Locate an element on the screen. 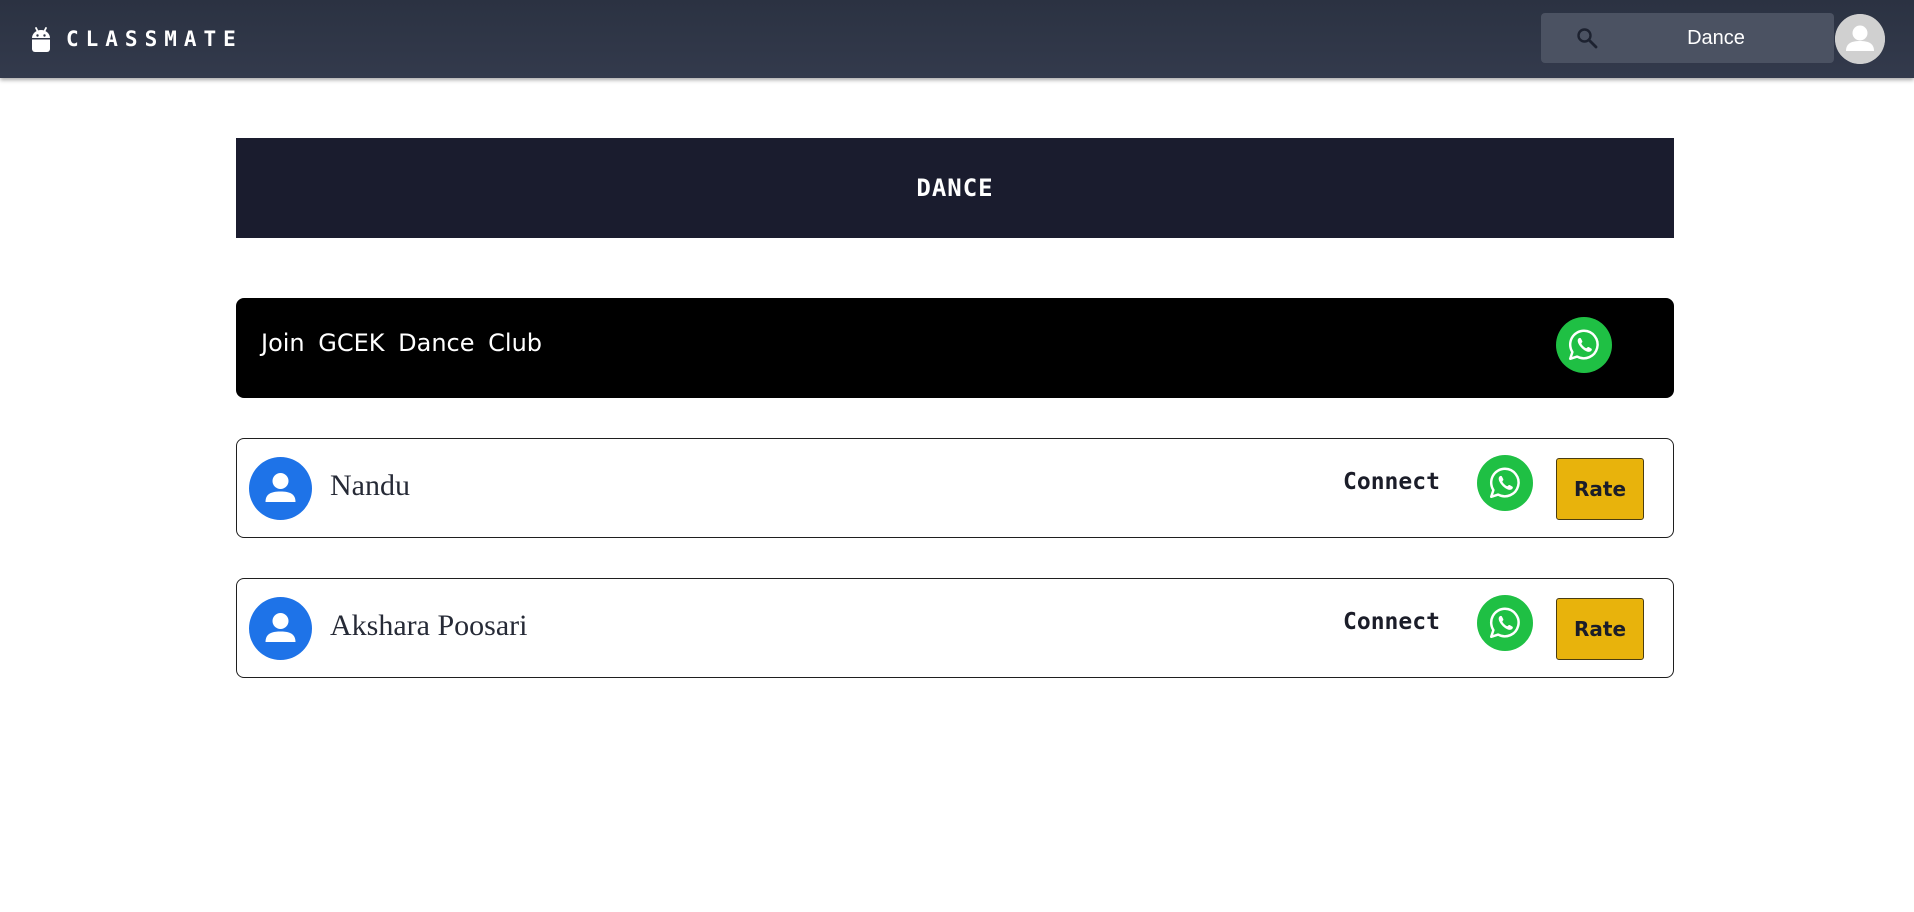 This screenshot has height=912, width=1914. member-card: Akshara Poosari Connect Rate is located at coordinates (955, 628).